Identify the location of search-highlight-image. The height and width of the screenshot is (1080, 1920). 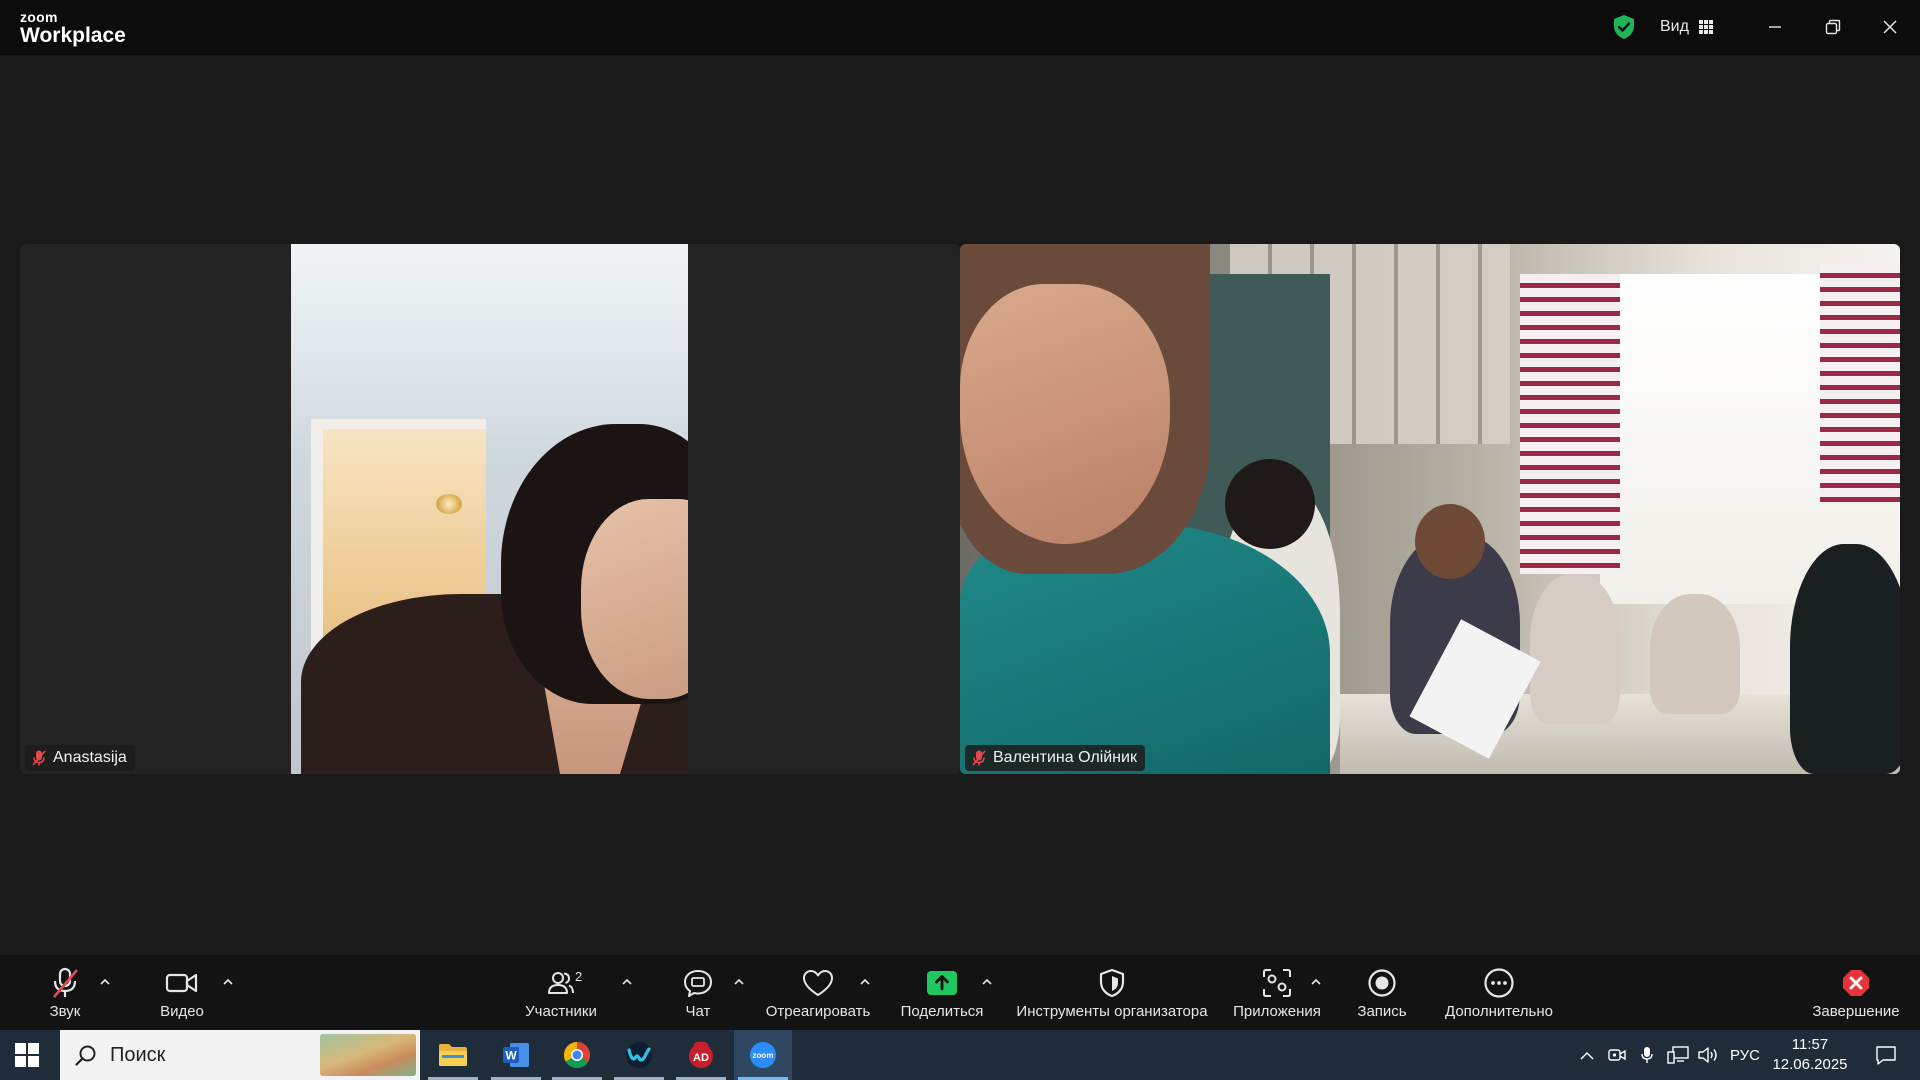
(368, 1055).